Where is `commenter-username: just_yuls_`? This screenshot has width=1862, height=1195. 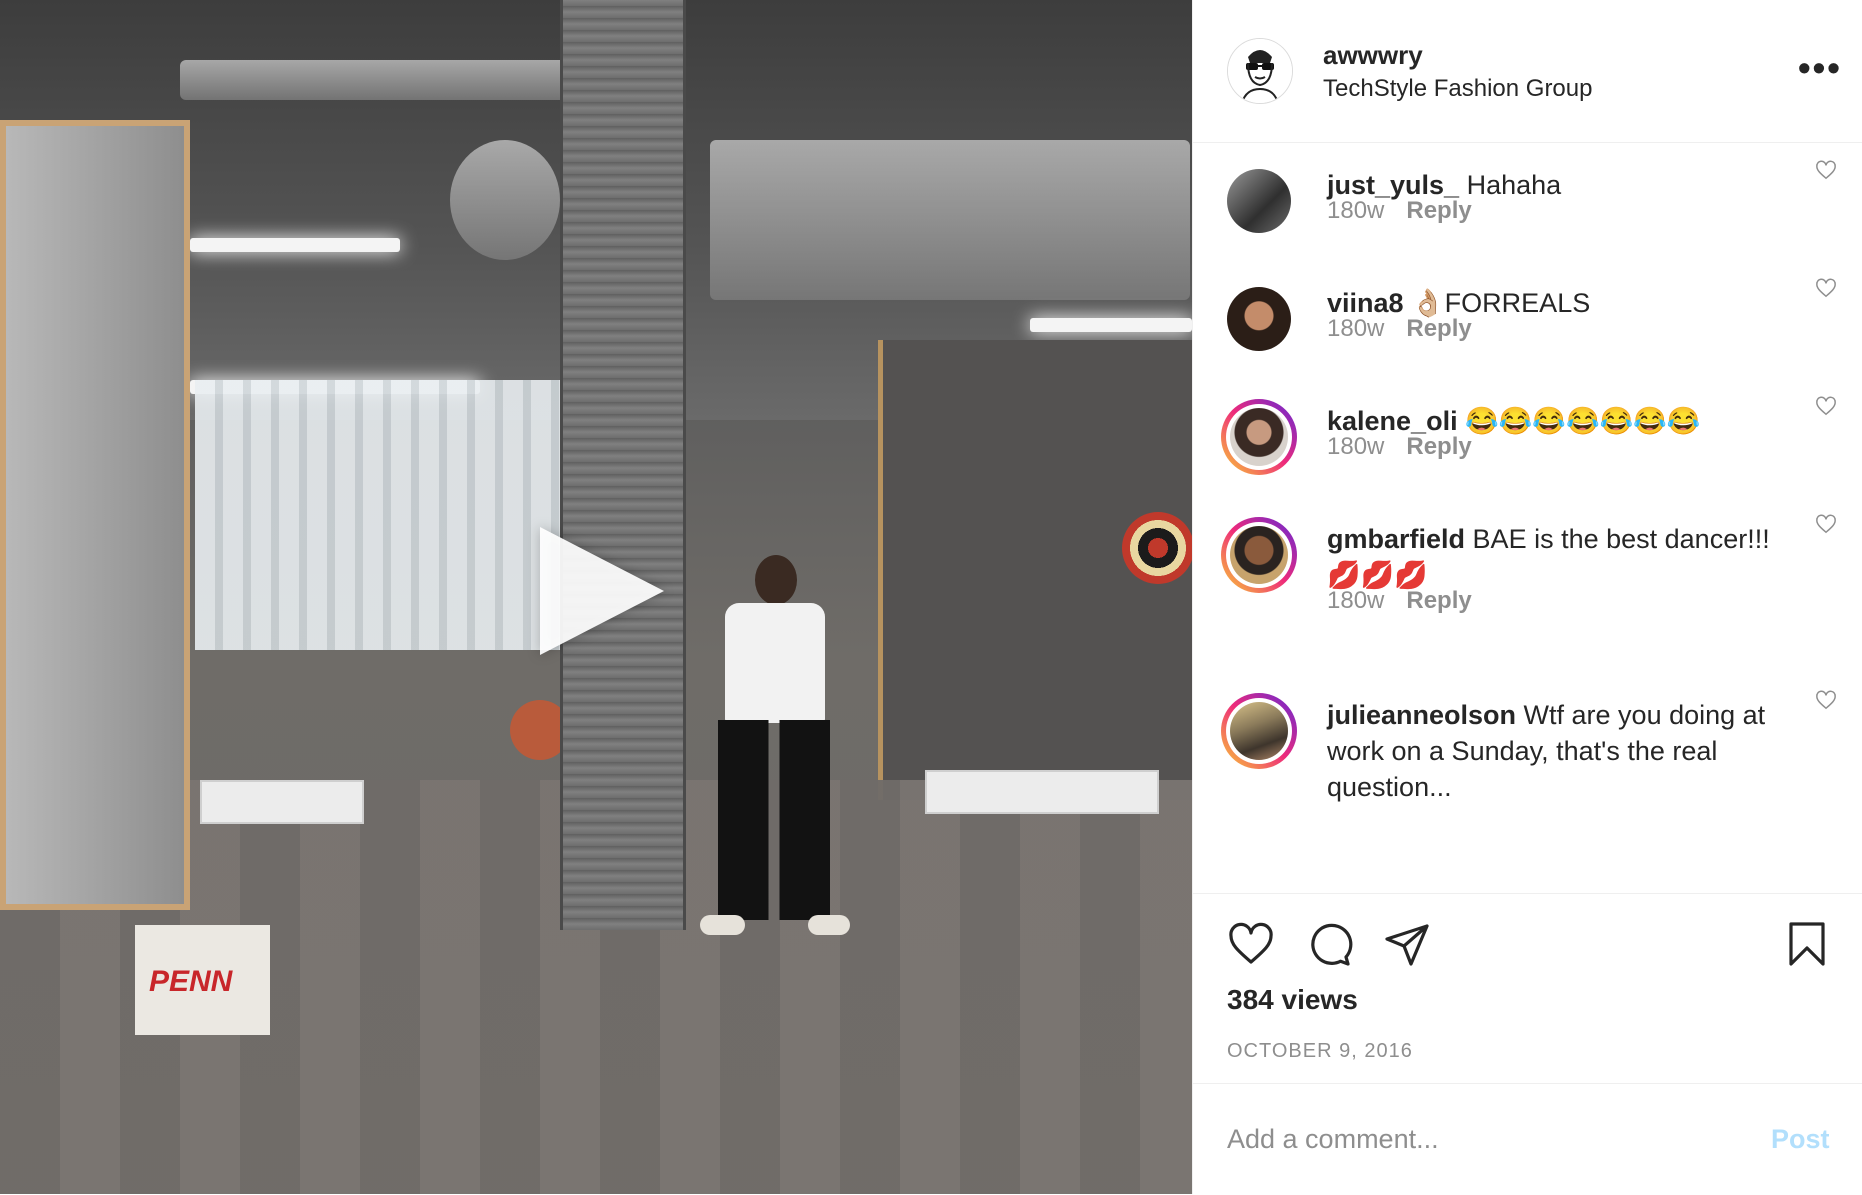
commenter-username: just_yuls_ is located at coordinates (1393, 185).